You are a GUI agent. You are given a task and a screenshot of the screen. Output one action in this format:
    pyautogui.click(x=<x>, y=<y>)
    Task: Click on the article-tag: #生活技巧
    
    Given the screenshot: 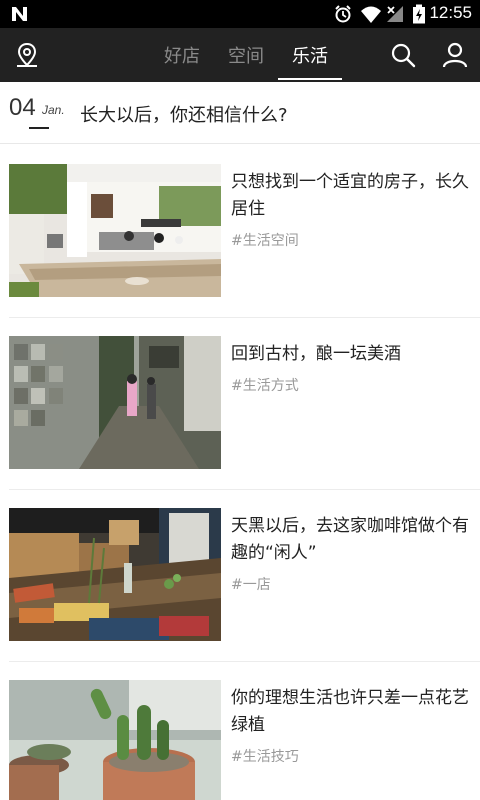 What is the action you would take?
    pyautogui.click(x=265, y=756)
    